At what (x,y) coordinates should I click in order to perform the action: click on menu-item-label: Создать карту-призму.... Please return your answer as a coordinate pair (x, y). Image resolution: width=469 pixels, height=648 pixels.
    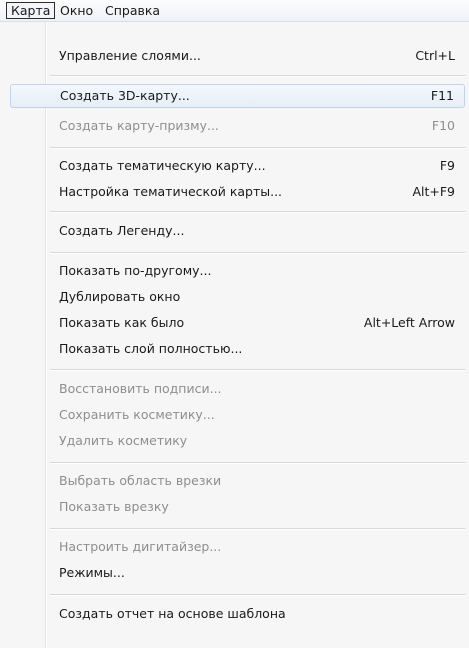
    Looking at the image, I should click on (139, 125).